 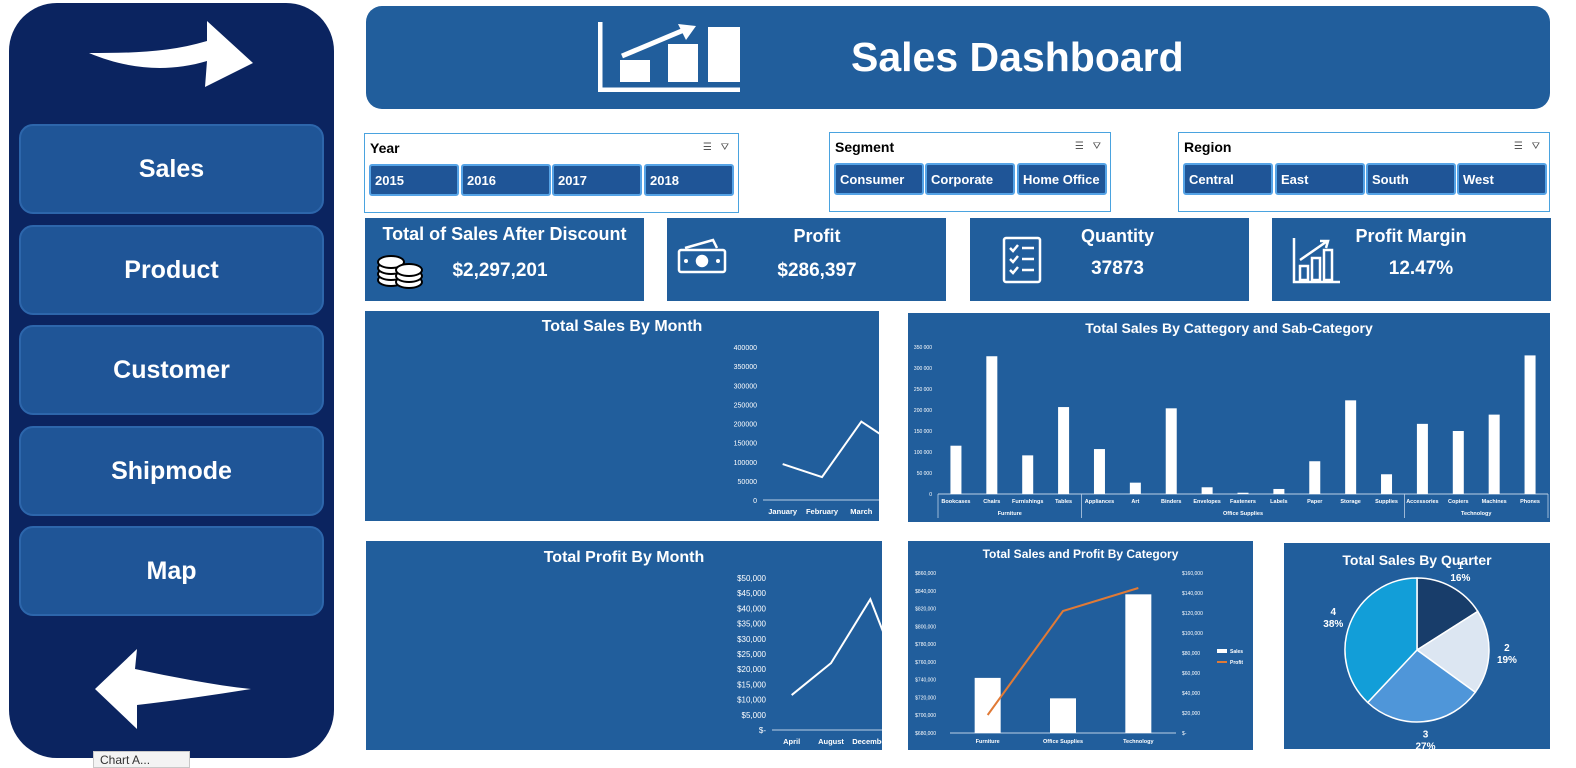 I want to click on nav-button-product: Product, so click(x=171, y=270).